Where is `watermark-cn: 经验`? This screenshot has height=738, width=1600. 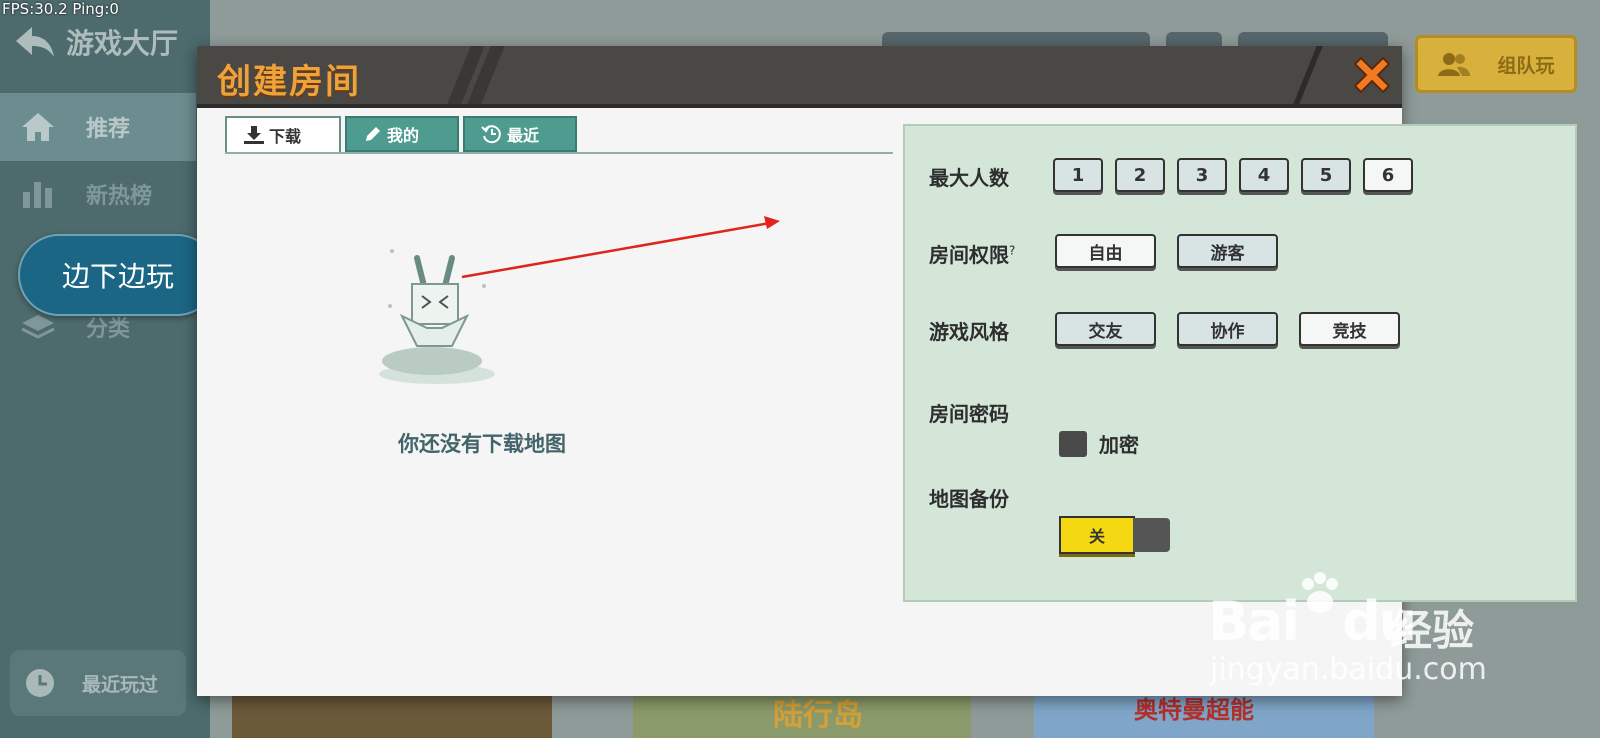
watermark-cn: 经验 is located at coordinates (1432, 630).